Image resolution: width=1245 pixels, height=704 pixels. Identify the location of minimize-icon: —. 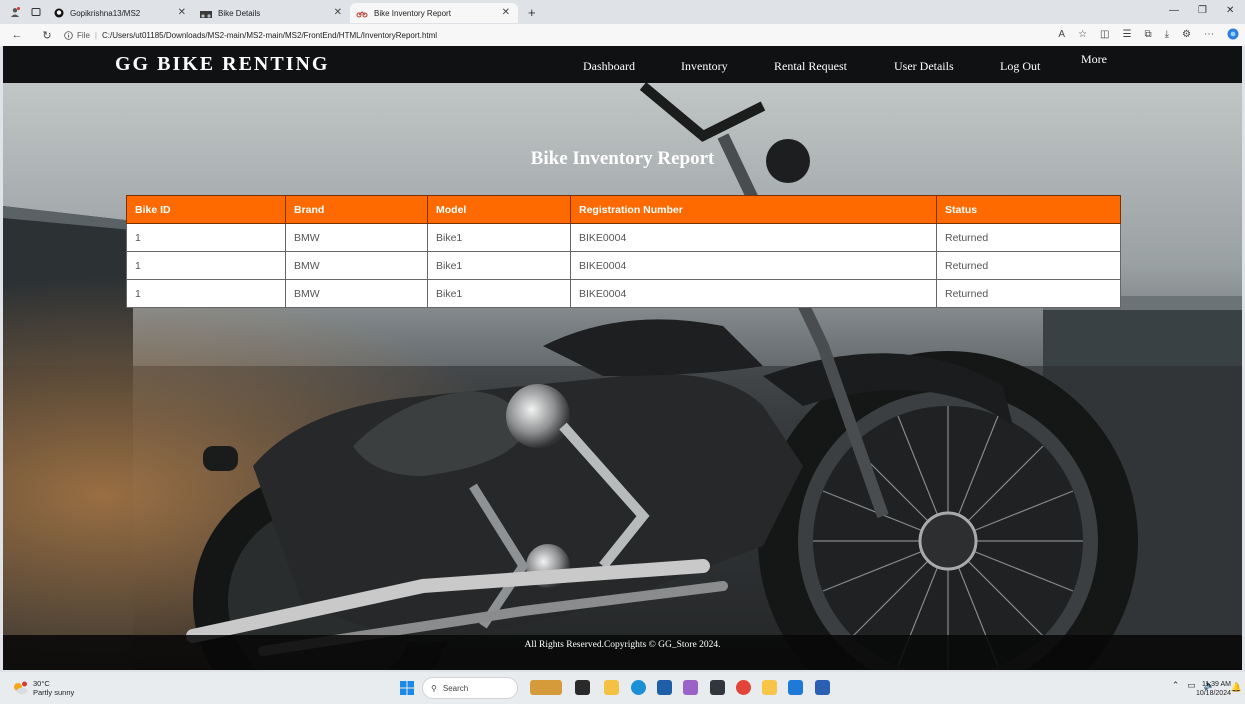
(1174, 10).